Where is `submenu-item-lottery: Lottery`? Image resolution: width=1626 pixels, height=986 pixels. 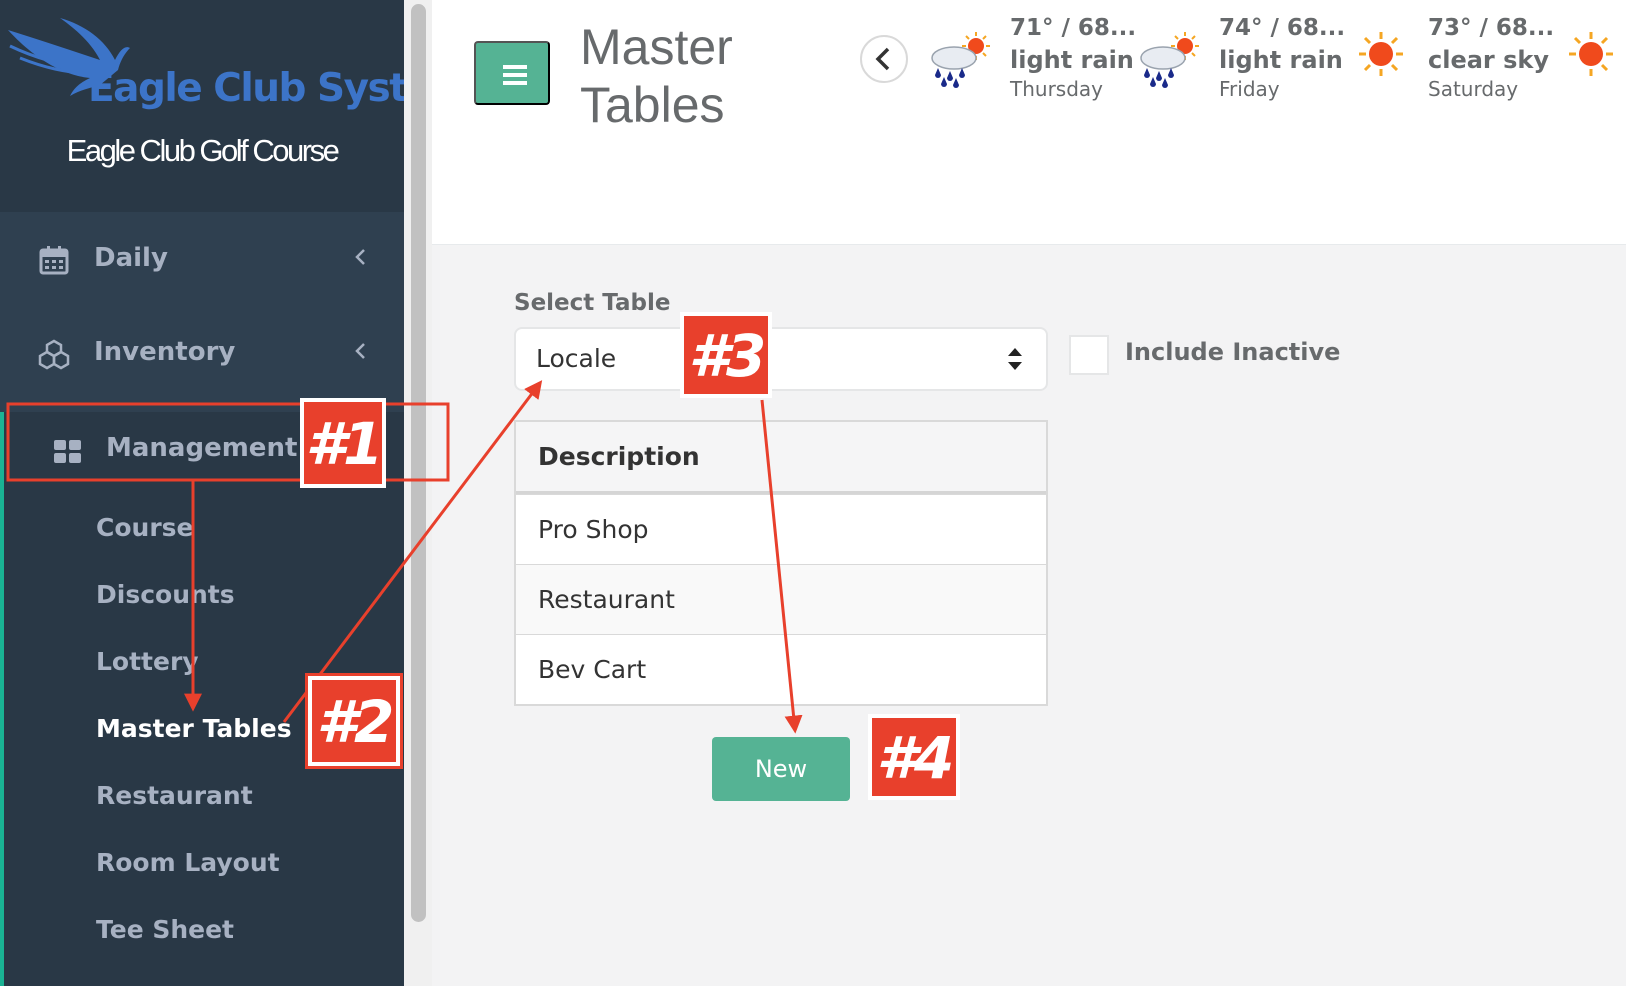
submenu-item-lottery: Lottery is located at coordinates (147, 667).